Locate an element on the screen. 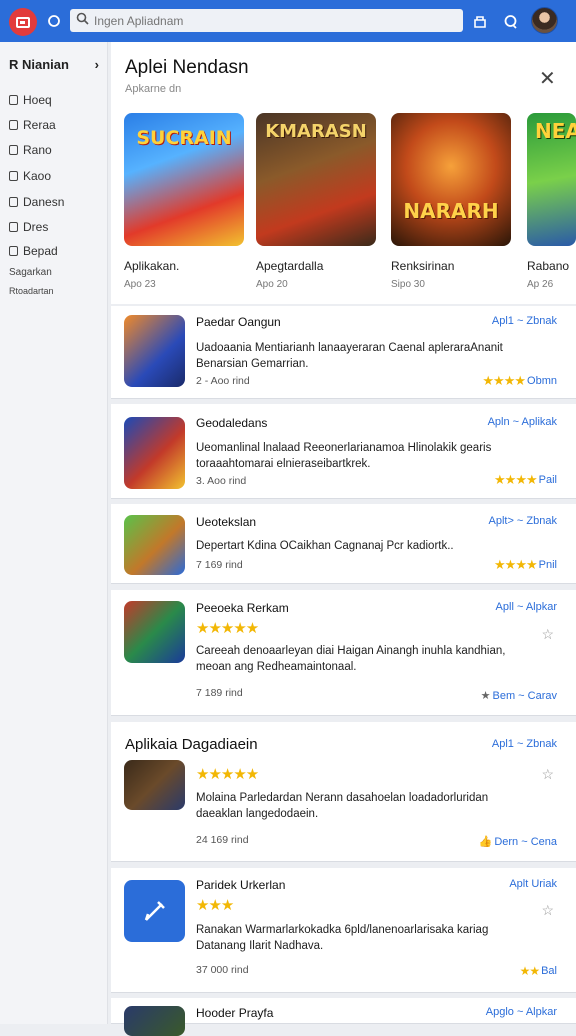 Image resolution: width=576 pixels, height=1036 pixels. app-artwork: NARARH is located at coordinates (451, 179).